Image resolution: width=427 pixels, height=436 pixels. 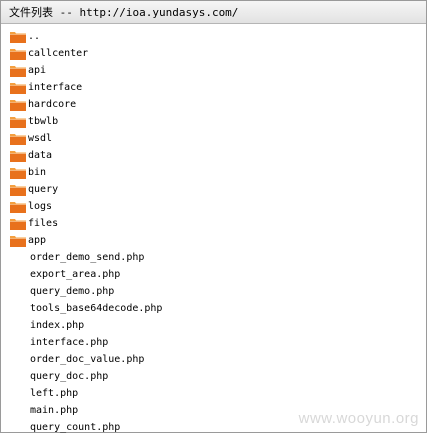 I want to click on file-list-header: 文件列表 -- http://ioa.yundasys.com/, so click(x=213, y=12).